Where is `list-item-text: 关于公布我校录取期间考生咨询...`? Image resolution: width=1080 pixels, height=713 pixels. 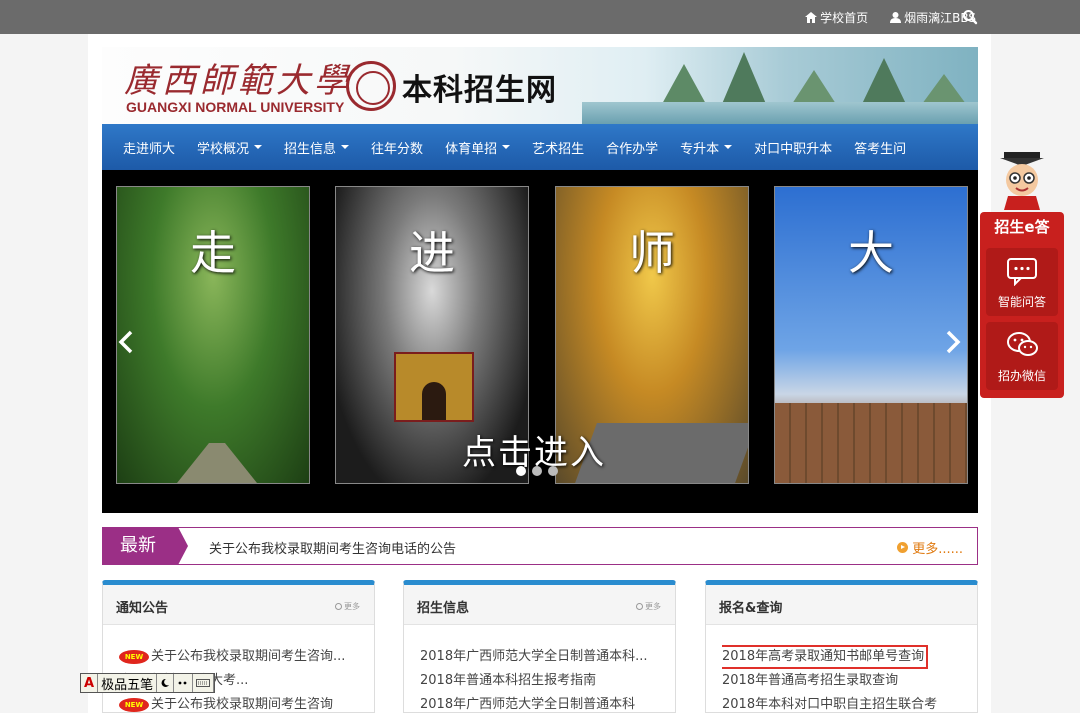 list-item-text: 关于公布我校录取期间考生咨询... is located at coordinates (248, 656).